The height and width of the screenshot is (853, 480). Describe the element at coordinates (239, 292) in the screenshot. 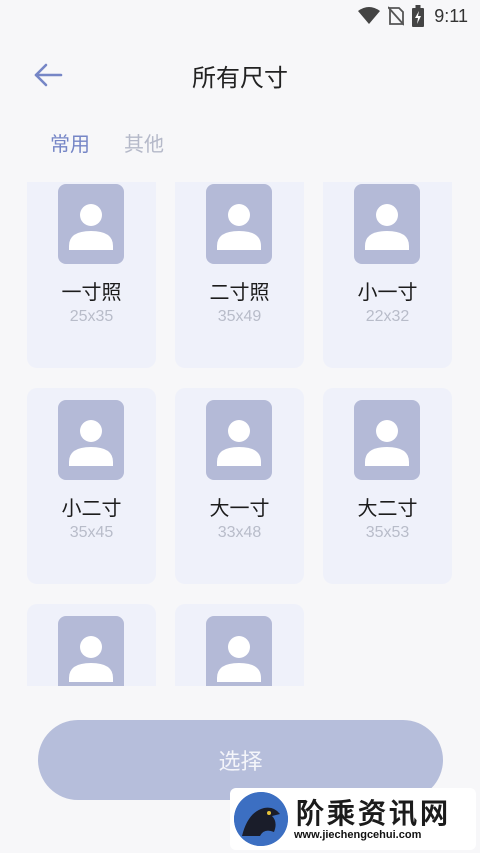

I see `size-card-name: 二寸照` at that location.